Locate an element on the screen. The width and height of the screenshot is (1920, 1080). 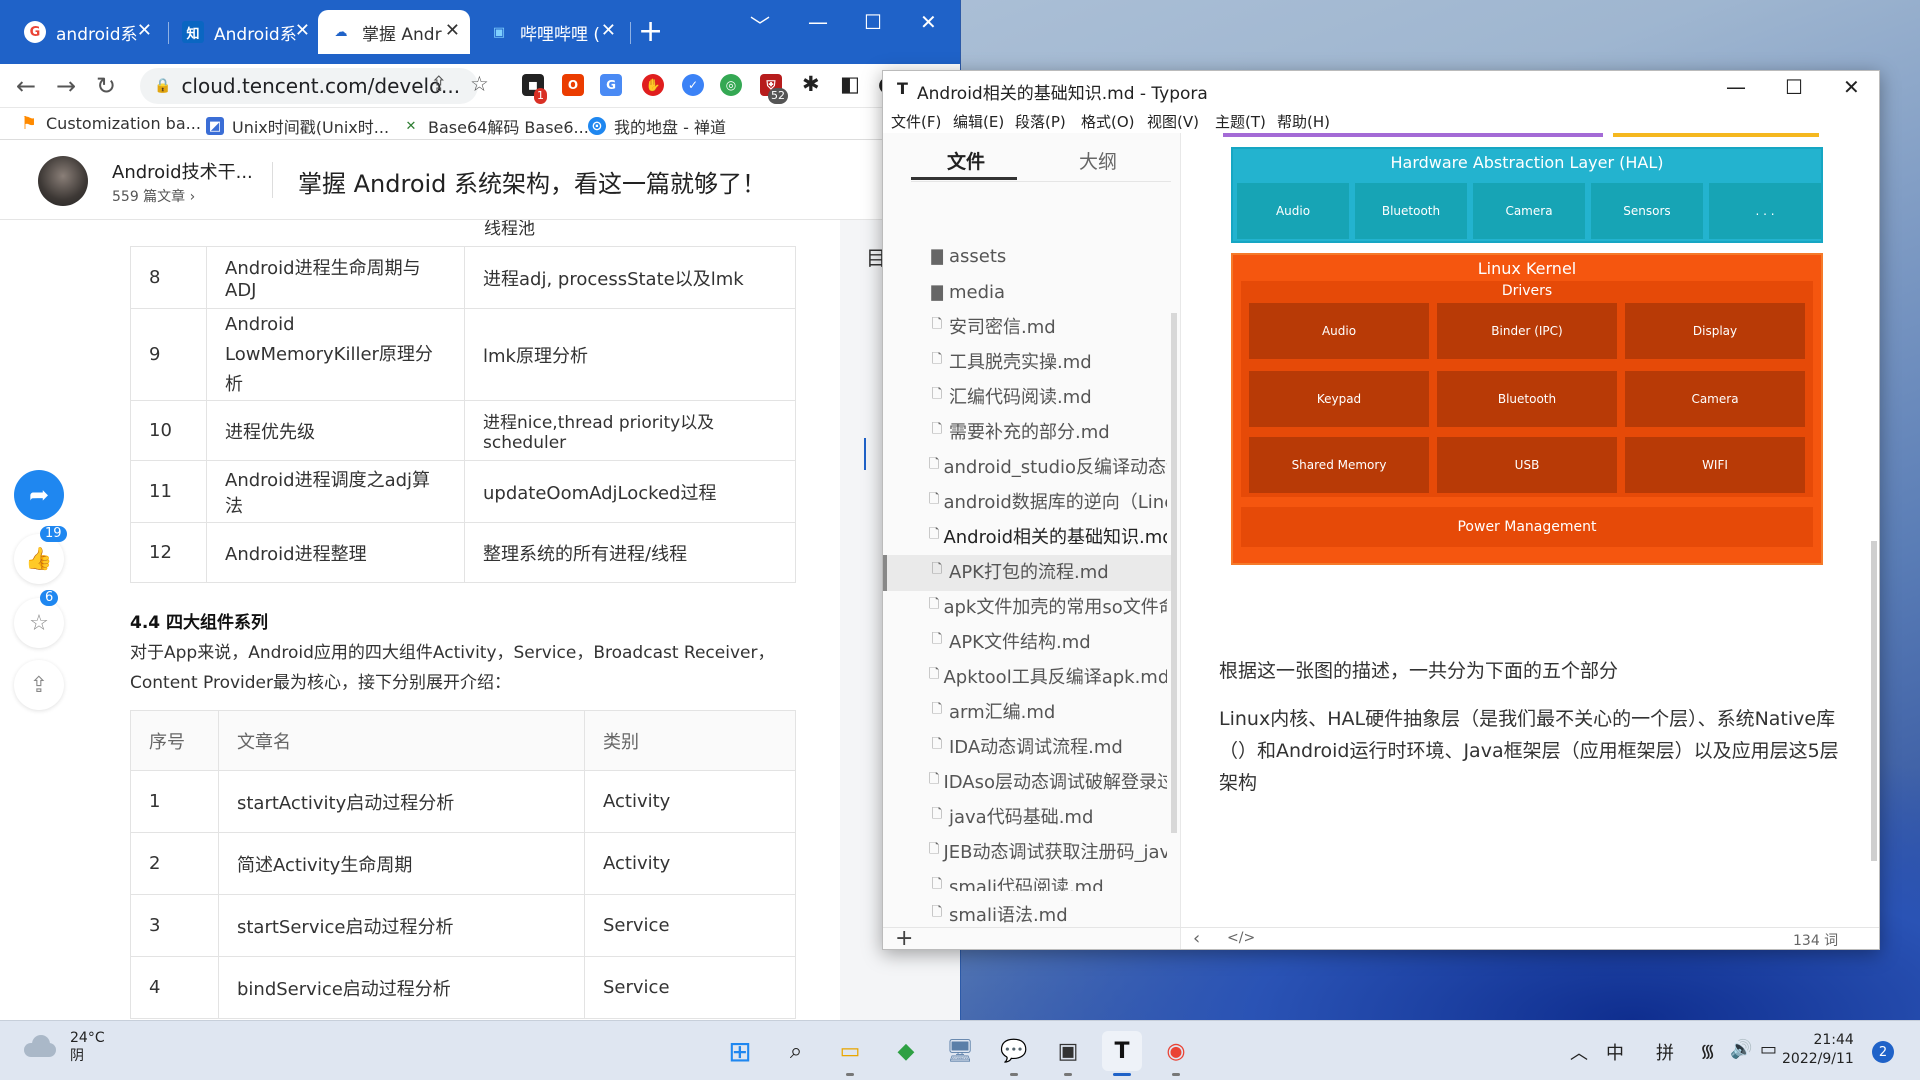
table-cell-fragment: 线程池 is located at coordinates (509, 229).